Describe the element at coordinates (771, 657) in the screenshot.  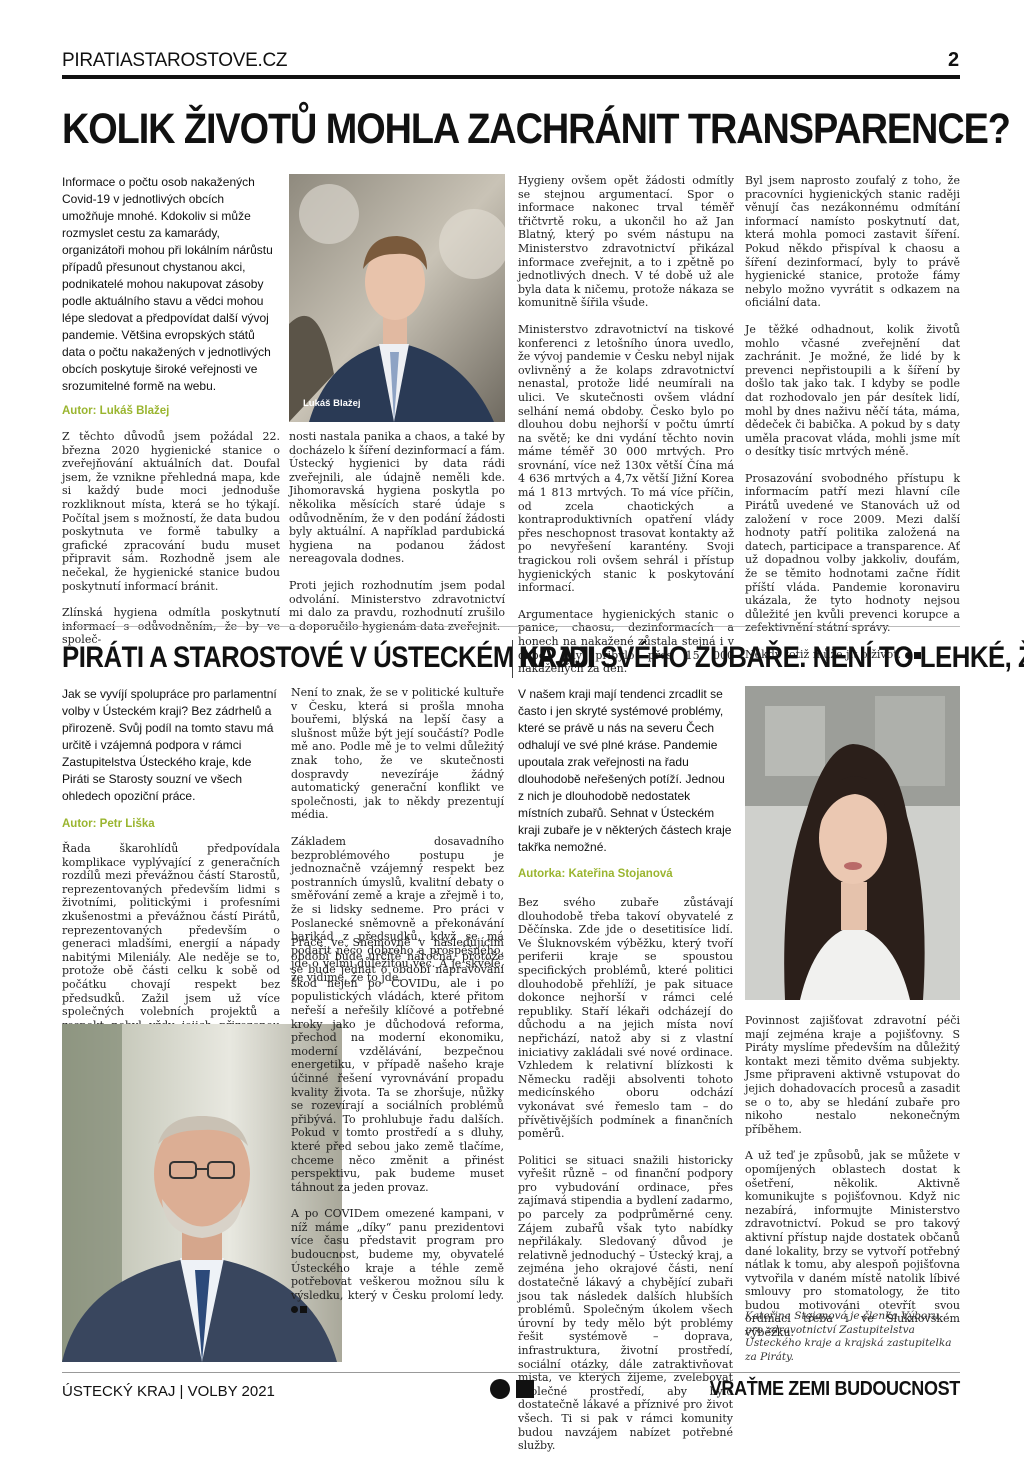
I see `article3-headline: NAJDI SVÉHO ZUBAŘE. NENÍ TO LEHKÉ, ŽE?` at that location.